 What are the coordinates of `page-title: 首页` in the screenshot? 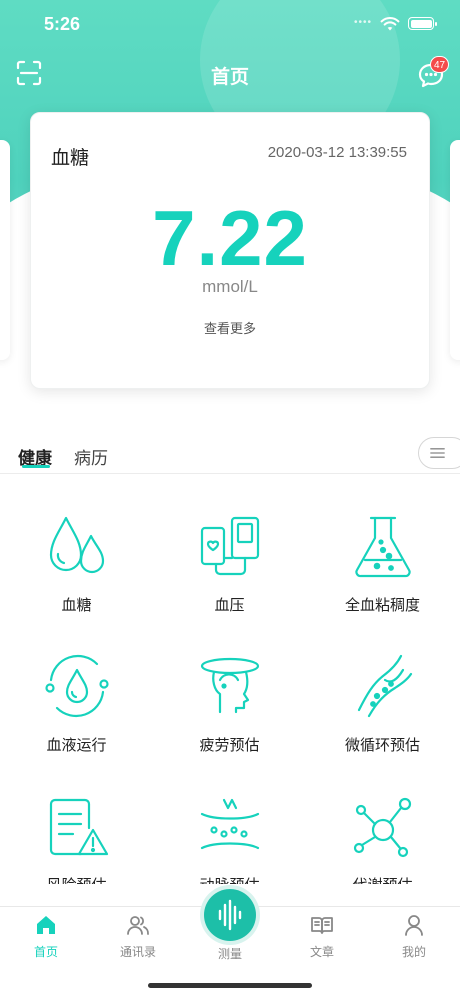 It's located at (229, 77).